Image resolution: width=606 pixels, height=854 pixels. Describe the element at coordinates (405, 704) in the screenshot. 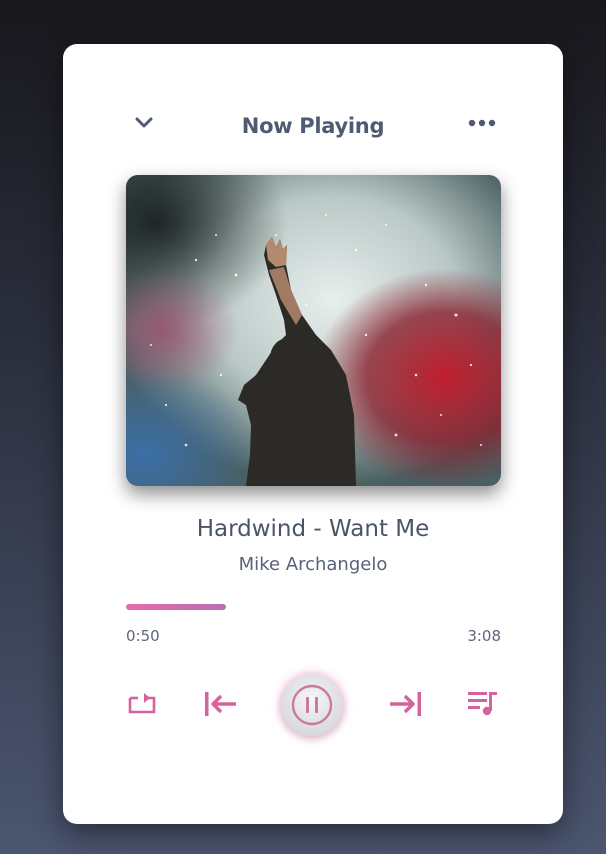

I see `skip-next-icon` at that location.